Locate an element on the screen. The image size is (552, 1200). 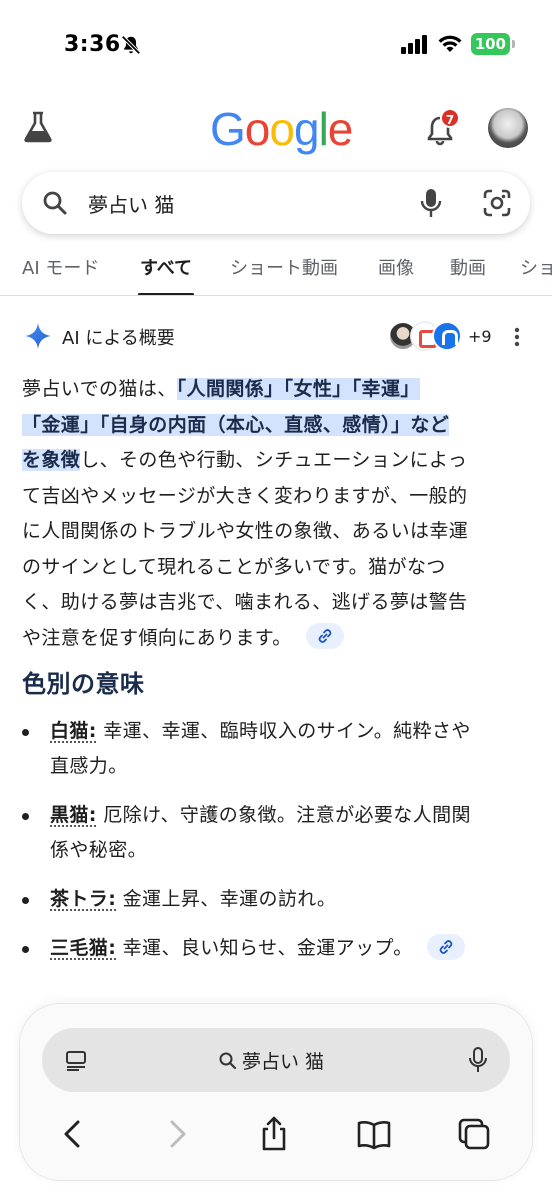
logo-letter: G is located at coordinates (228, 129).